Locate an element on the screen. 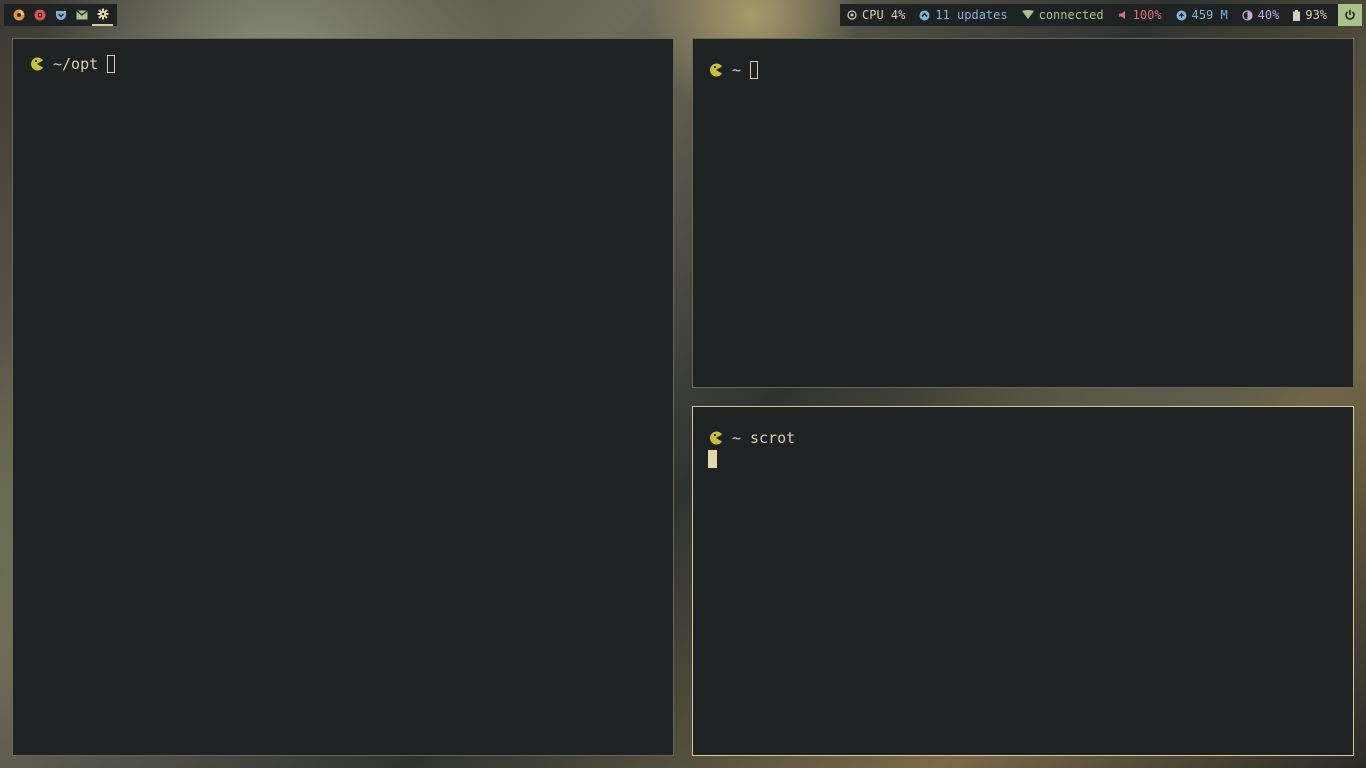 Image resolution: width=1366 pixels, height=768 pixels. app-launcher-bar is located at coordinates (60, 15).